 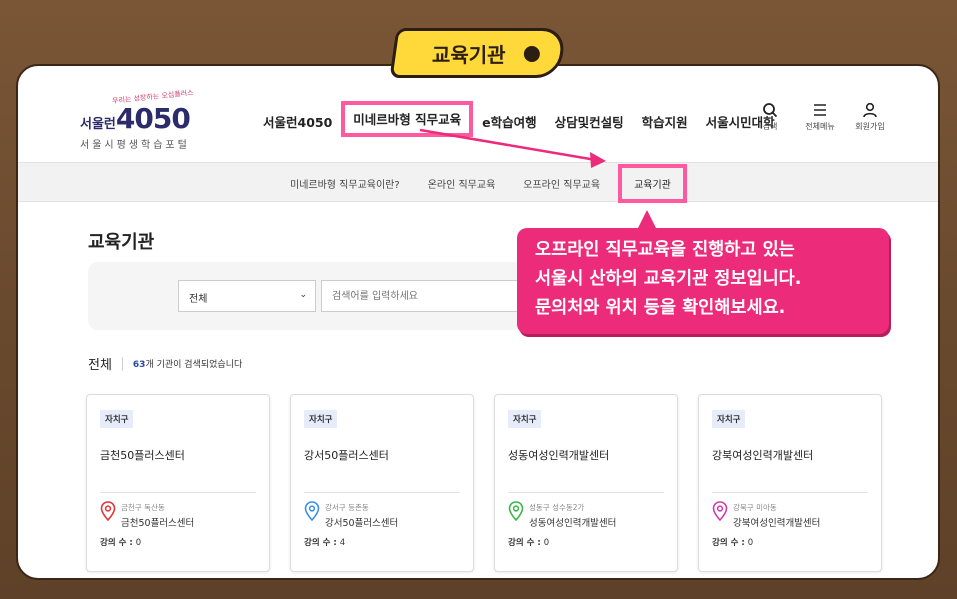 What do you see at coordinates (303, 295) in the screenshot?
I see `chevron-down-icon: ⌄` at bounding box center [303, 295].